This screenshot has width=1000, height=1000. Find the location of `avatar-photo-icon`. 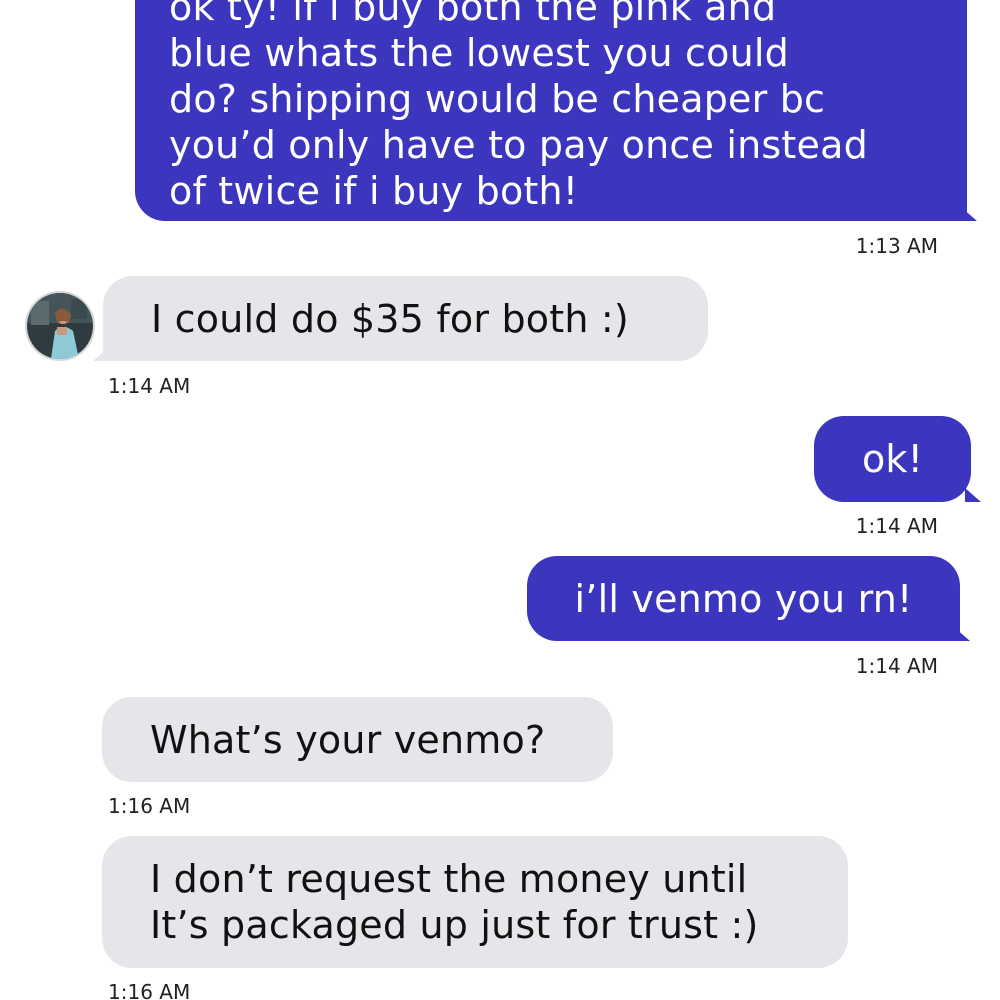

avatar-photo-icon is located at coordinates (60, 326).